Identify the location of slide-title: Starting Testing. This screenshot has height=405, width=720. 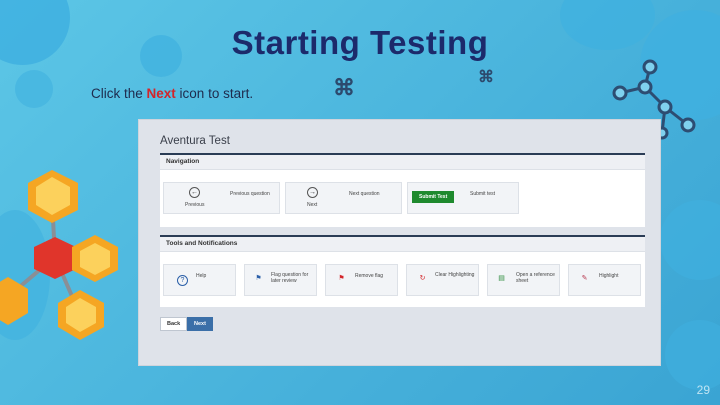
(360, 42).